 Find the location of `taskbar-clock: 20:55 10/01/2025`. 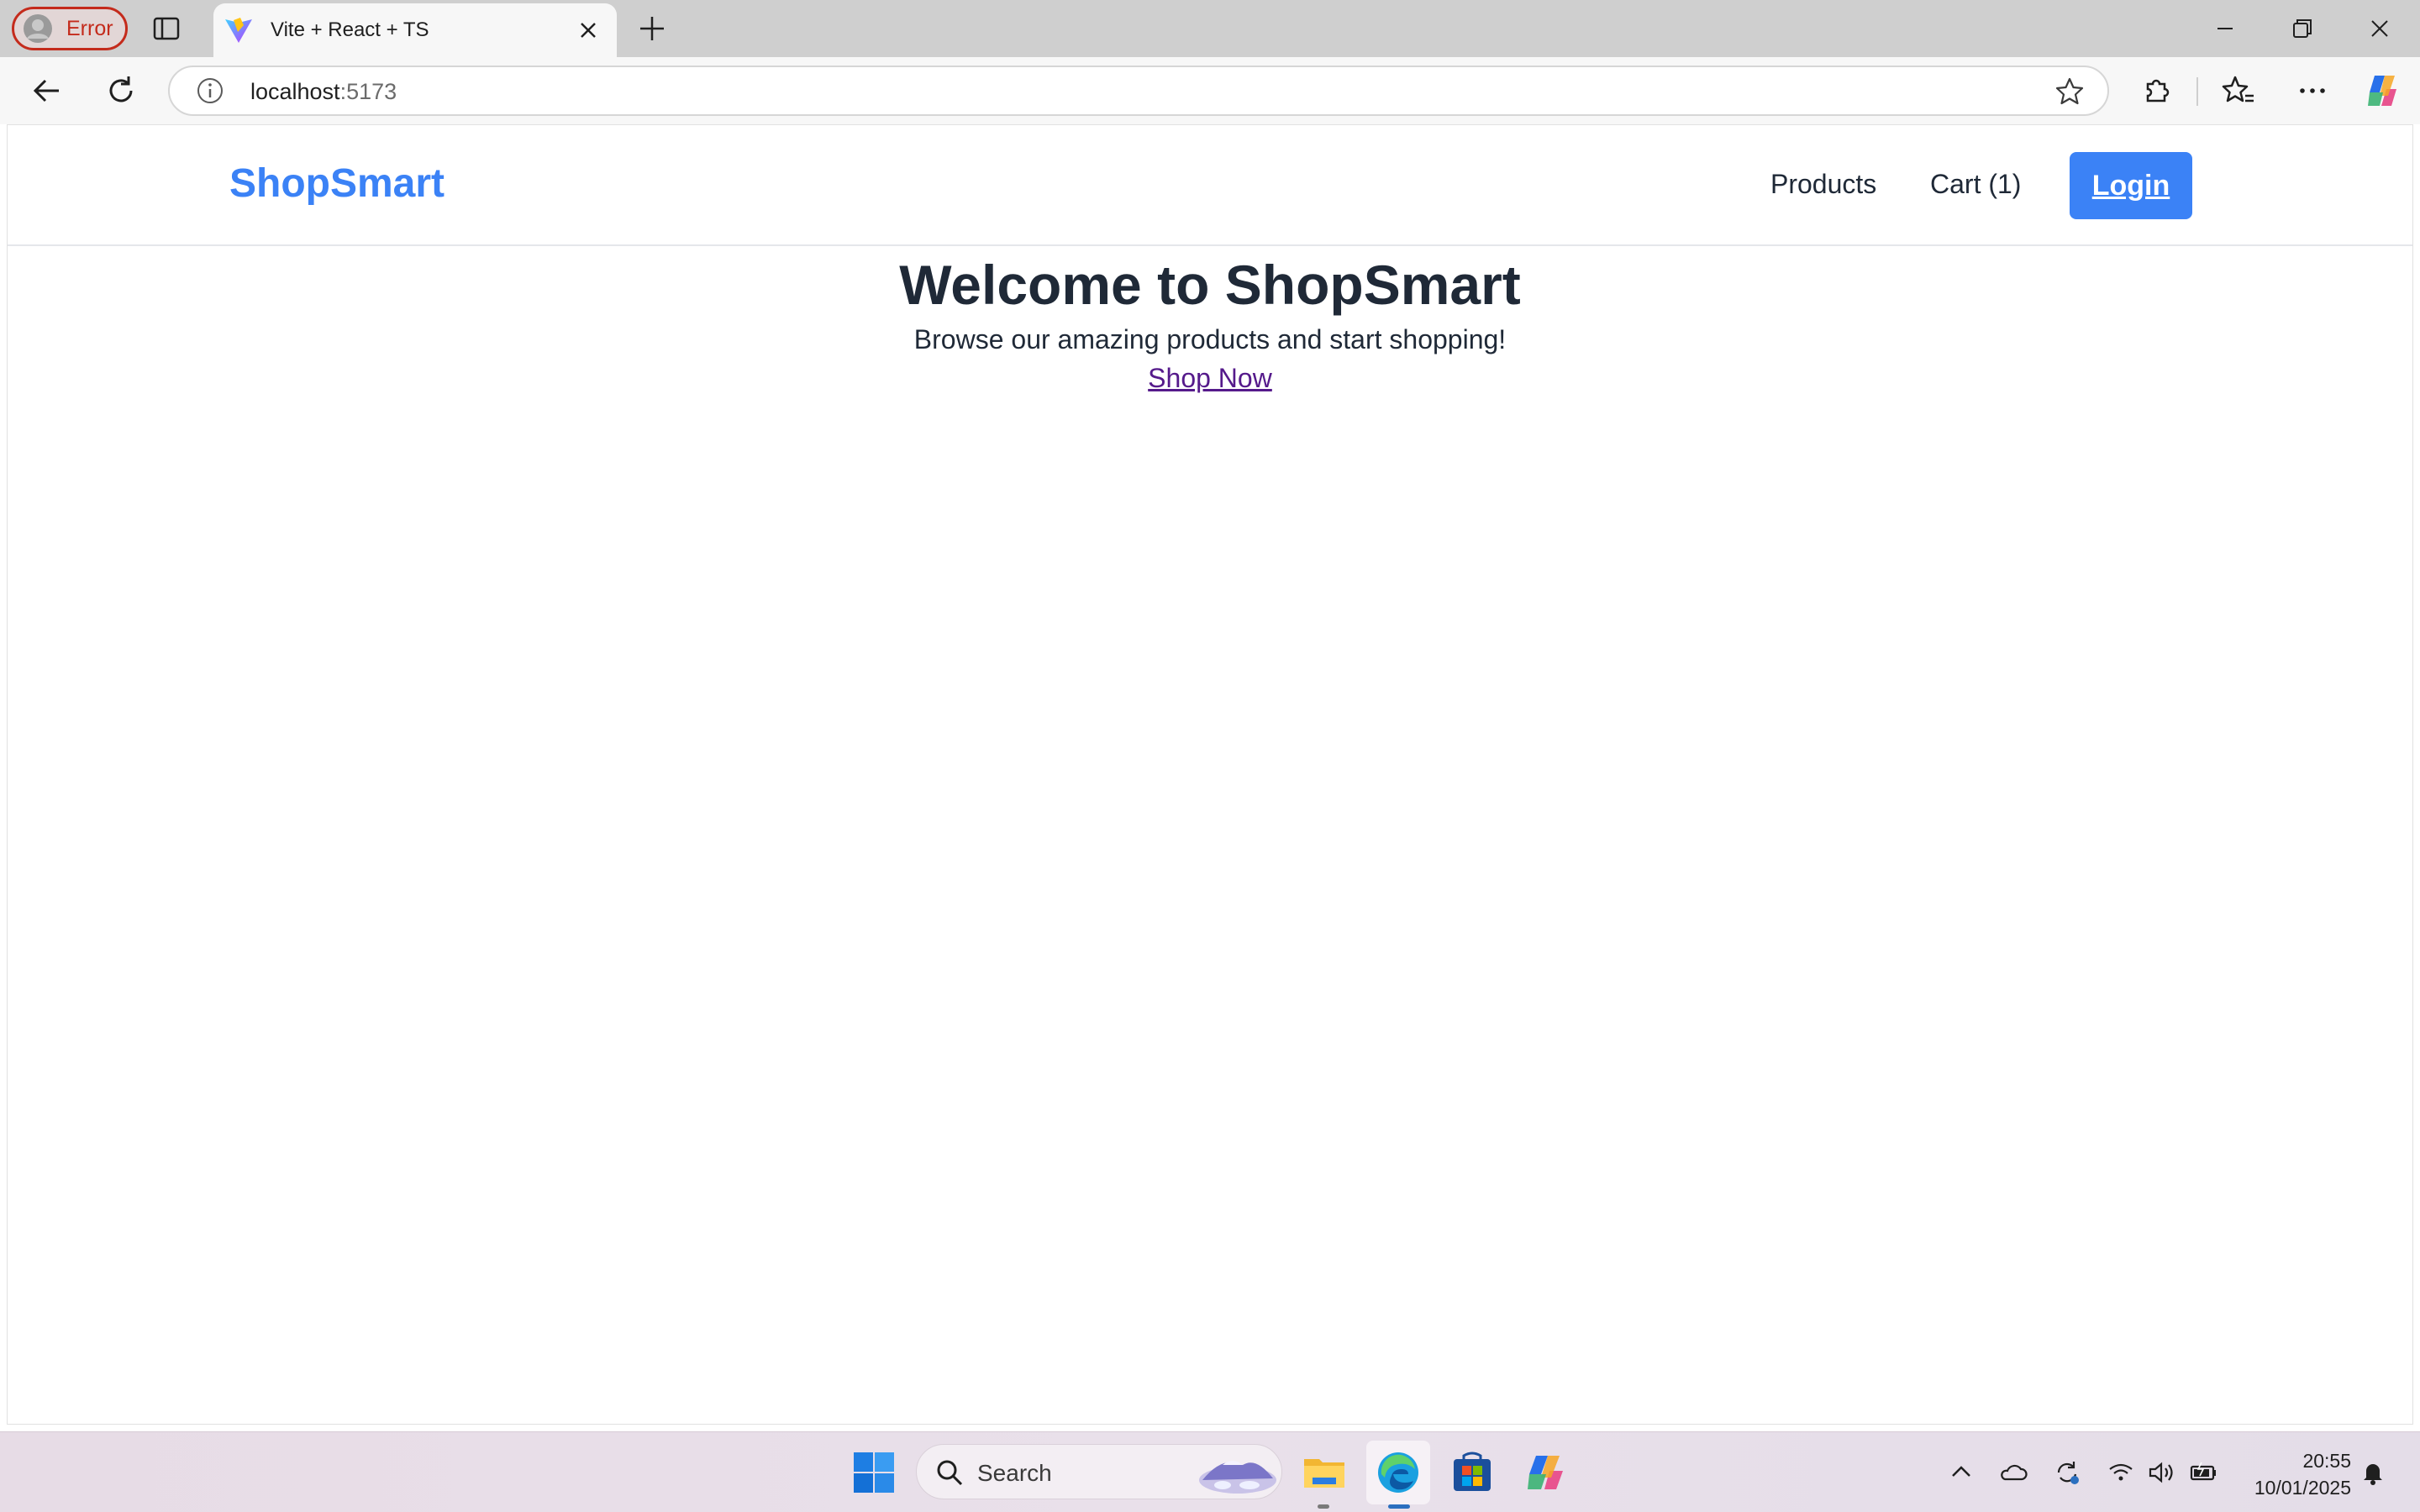

taskbar-clock: 20:55 10/01/2025 is located at coordinates (2293, 1474).